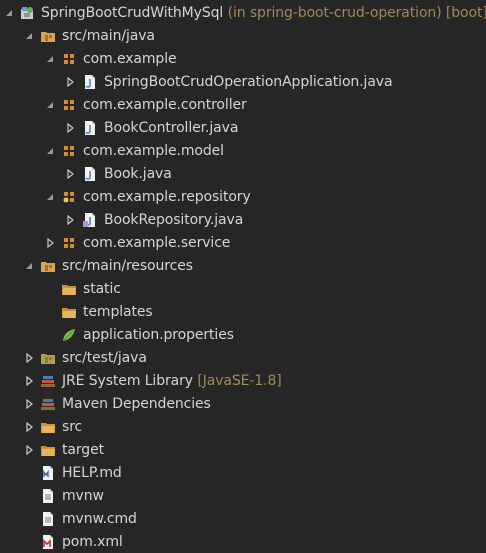 Image resolution: width=486 pixels, height=553 pixels. I want to click on tree-item-folder-templates: templates, so click(243, 311).